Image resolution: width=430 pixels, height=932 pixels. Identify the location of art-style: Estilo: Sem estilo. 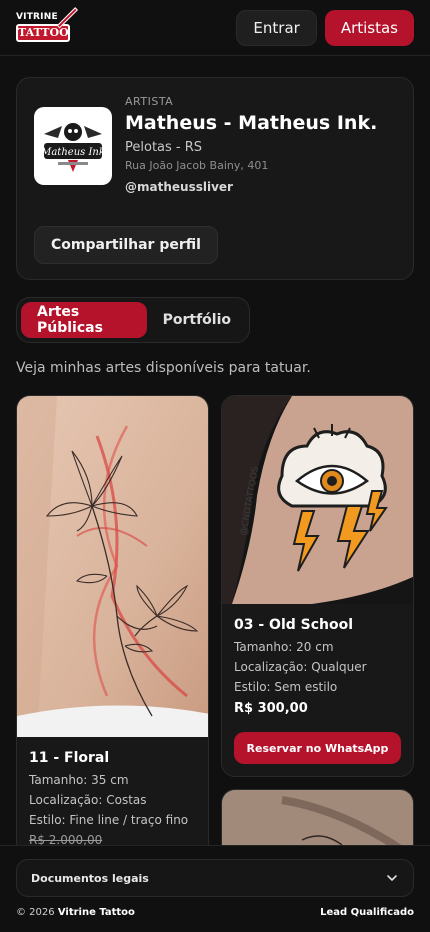
(286, 687).